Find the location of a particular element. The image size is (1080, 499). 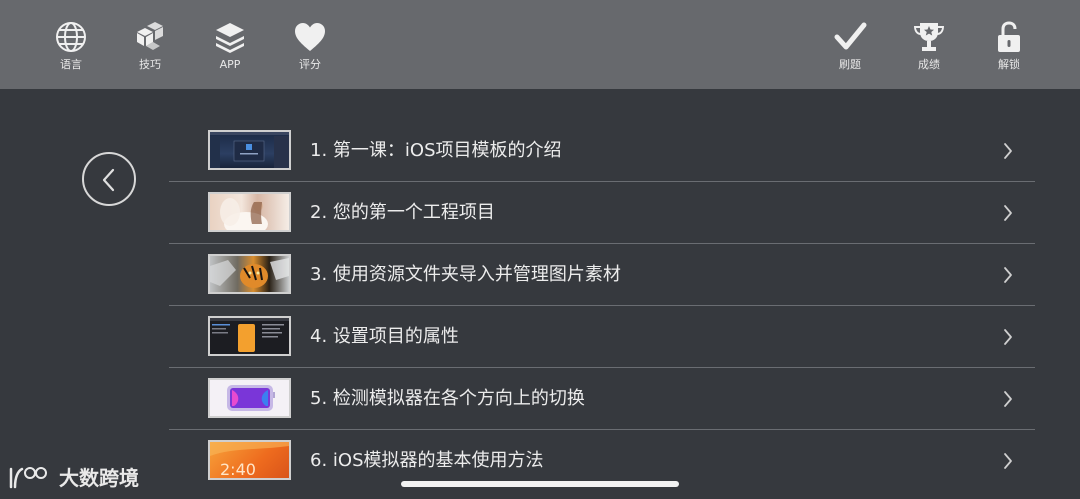

lesson-row-3: 3. 使用资源文件夹导入并管理图片素材 is located at coordinates (602, 275).